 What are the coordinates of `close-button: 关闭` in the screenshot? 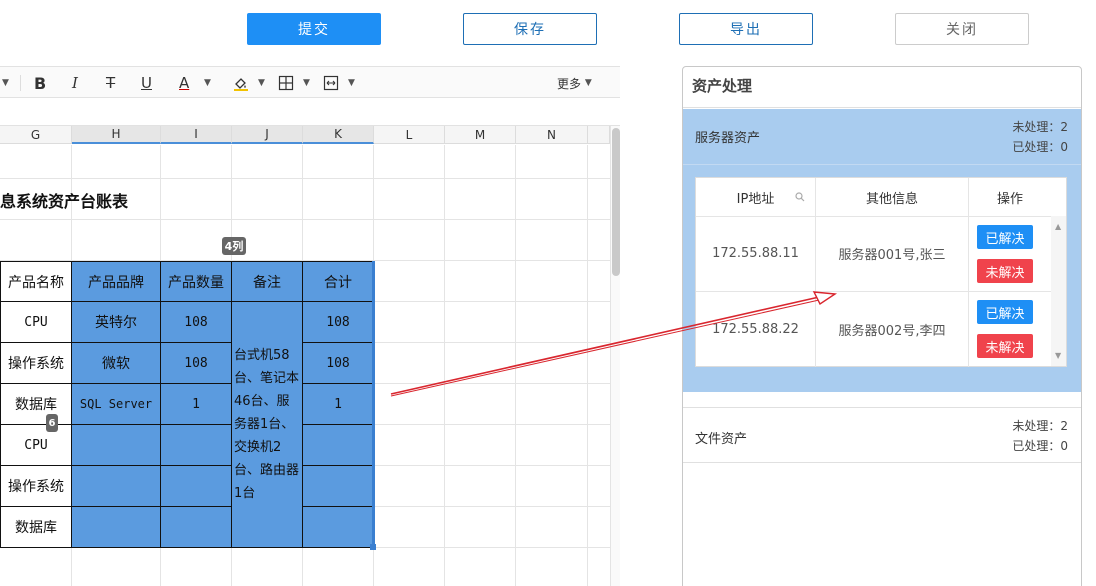 It's located at (962, 29).